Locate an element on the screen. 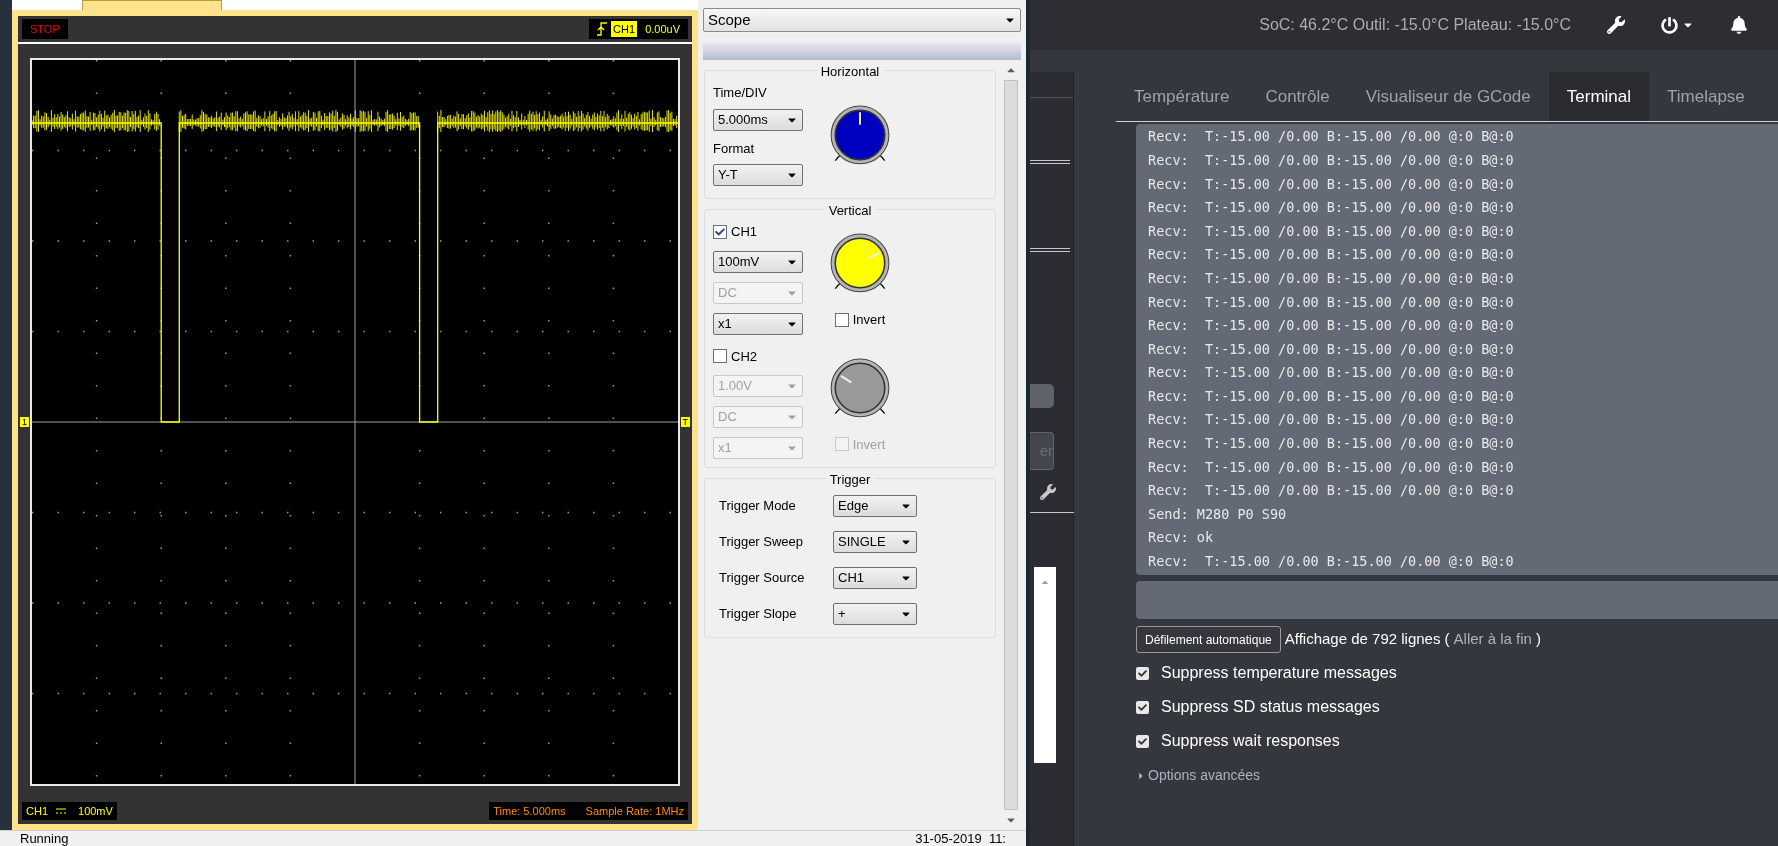 This screenshot has width=1778, height=846. power-icon is located at coordinates (1669, 25).